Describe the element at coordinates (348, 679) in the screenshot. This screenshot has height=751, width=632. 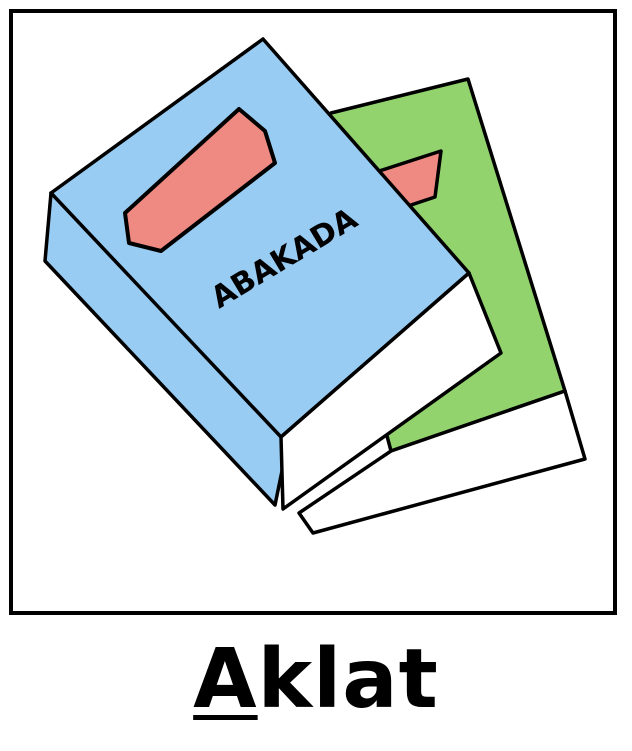
I see `word-rest: klat` at that location.